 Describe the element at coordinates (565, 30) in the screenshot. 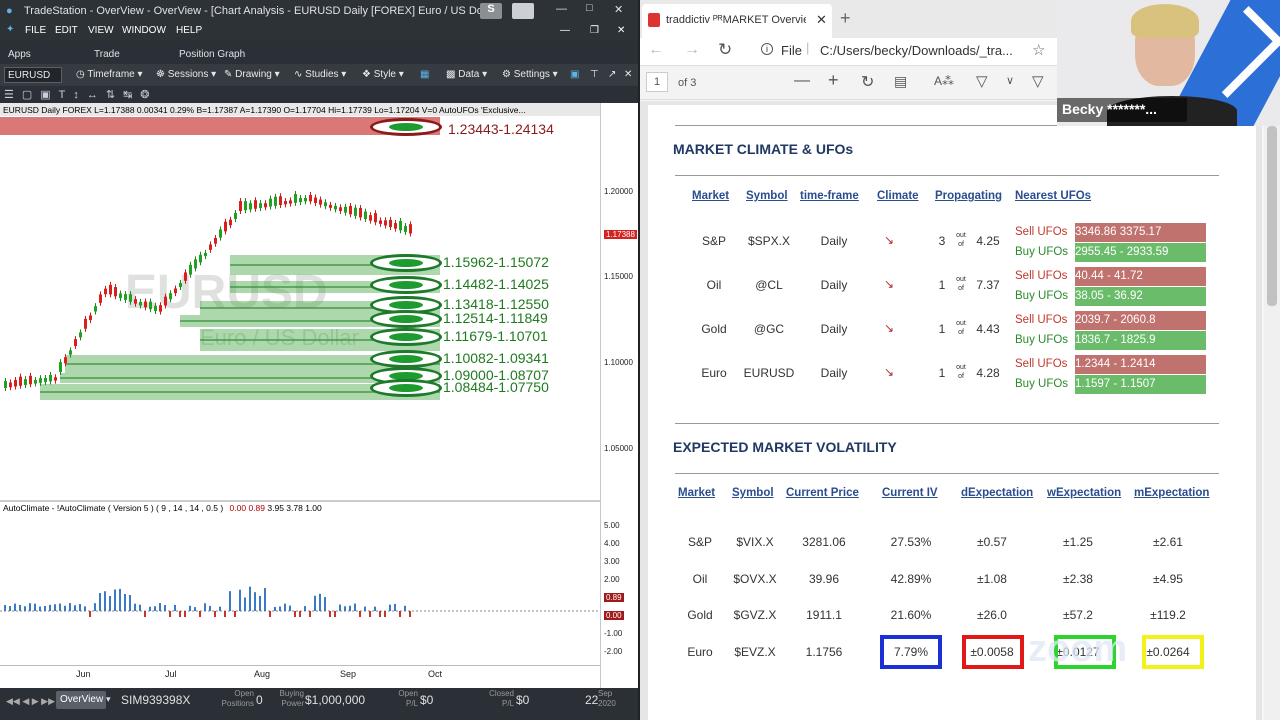

I see `menu-minimize-icon: —` at that location.